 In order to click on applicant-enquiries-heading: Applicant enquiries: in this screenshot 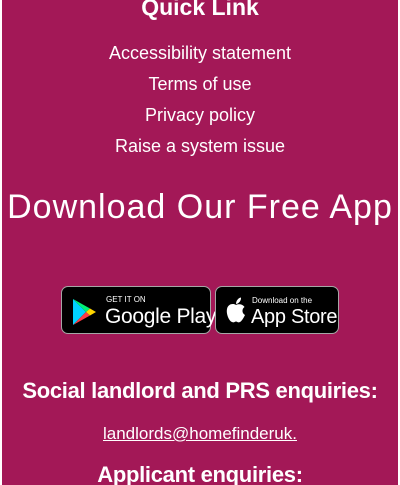, I will do `click(200, 473)`.